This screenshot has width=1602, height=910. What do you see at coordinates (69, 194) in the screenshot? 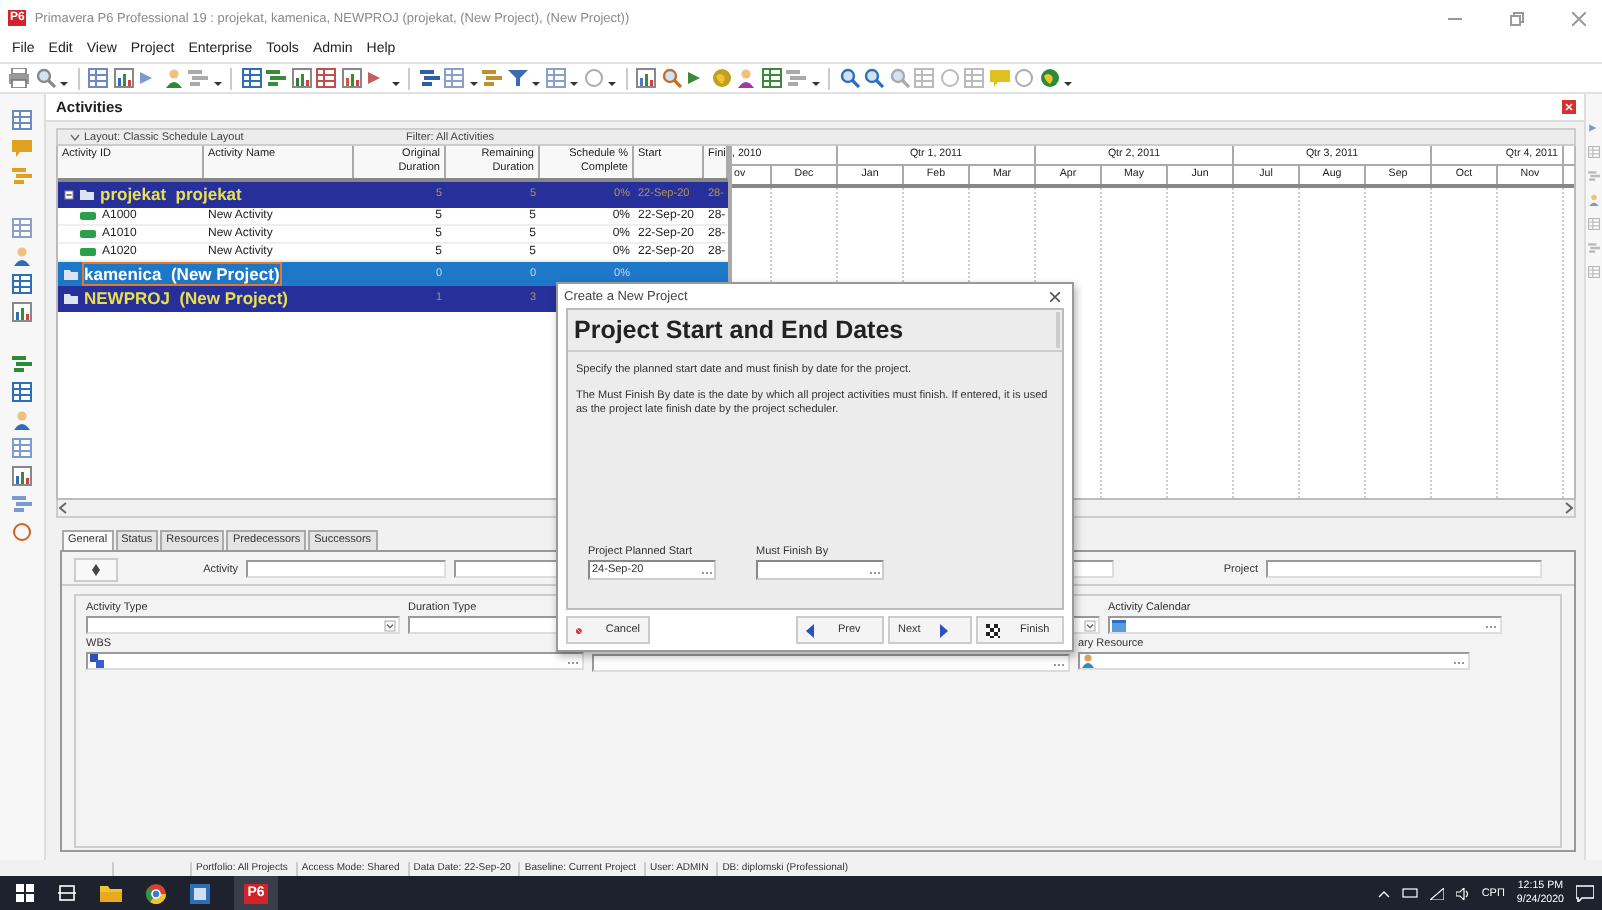
I see `collapse-icon` at bounding box center [69, 194].